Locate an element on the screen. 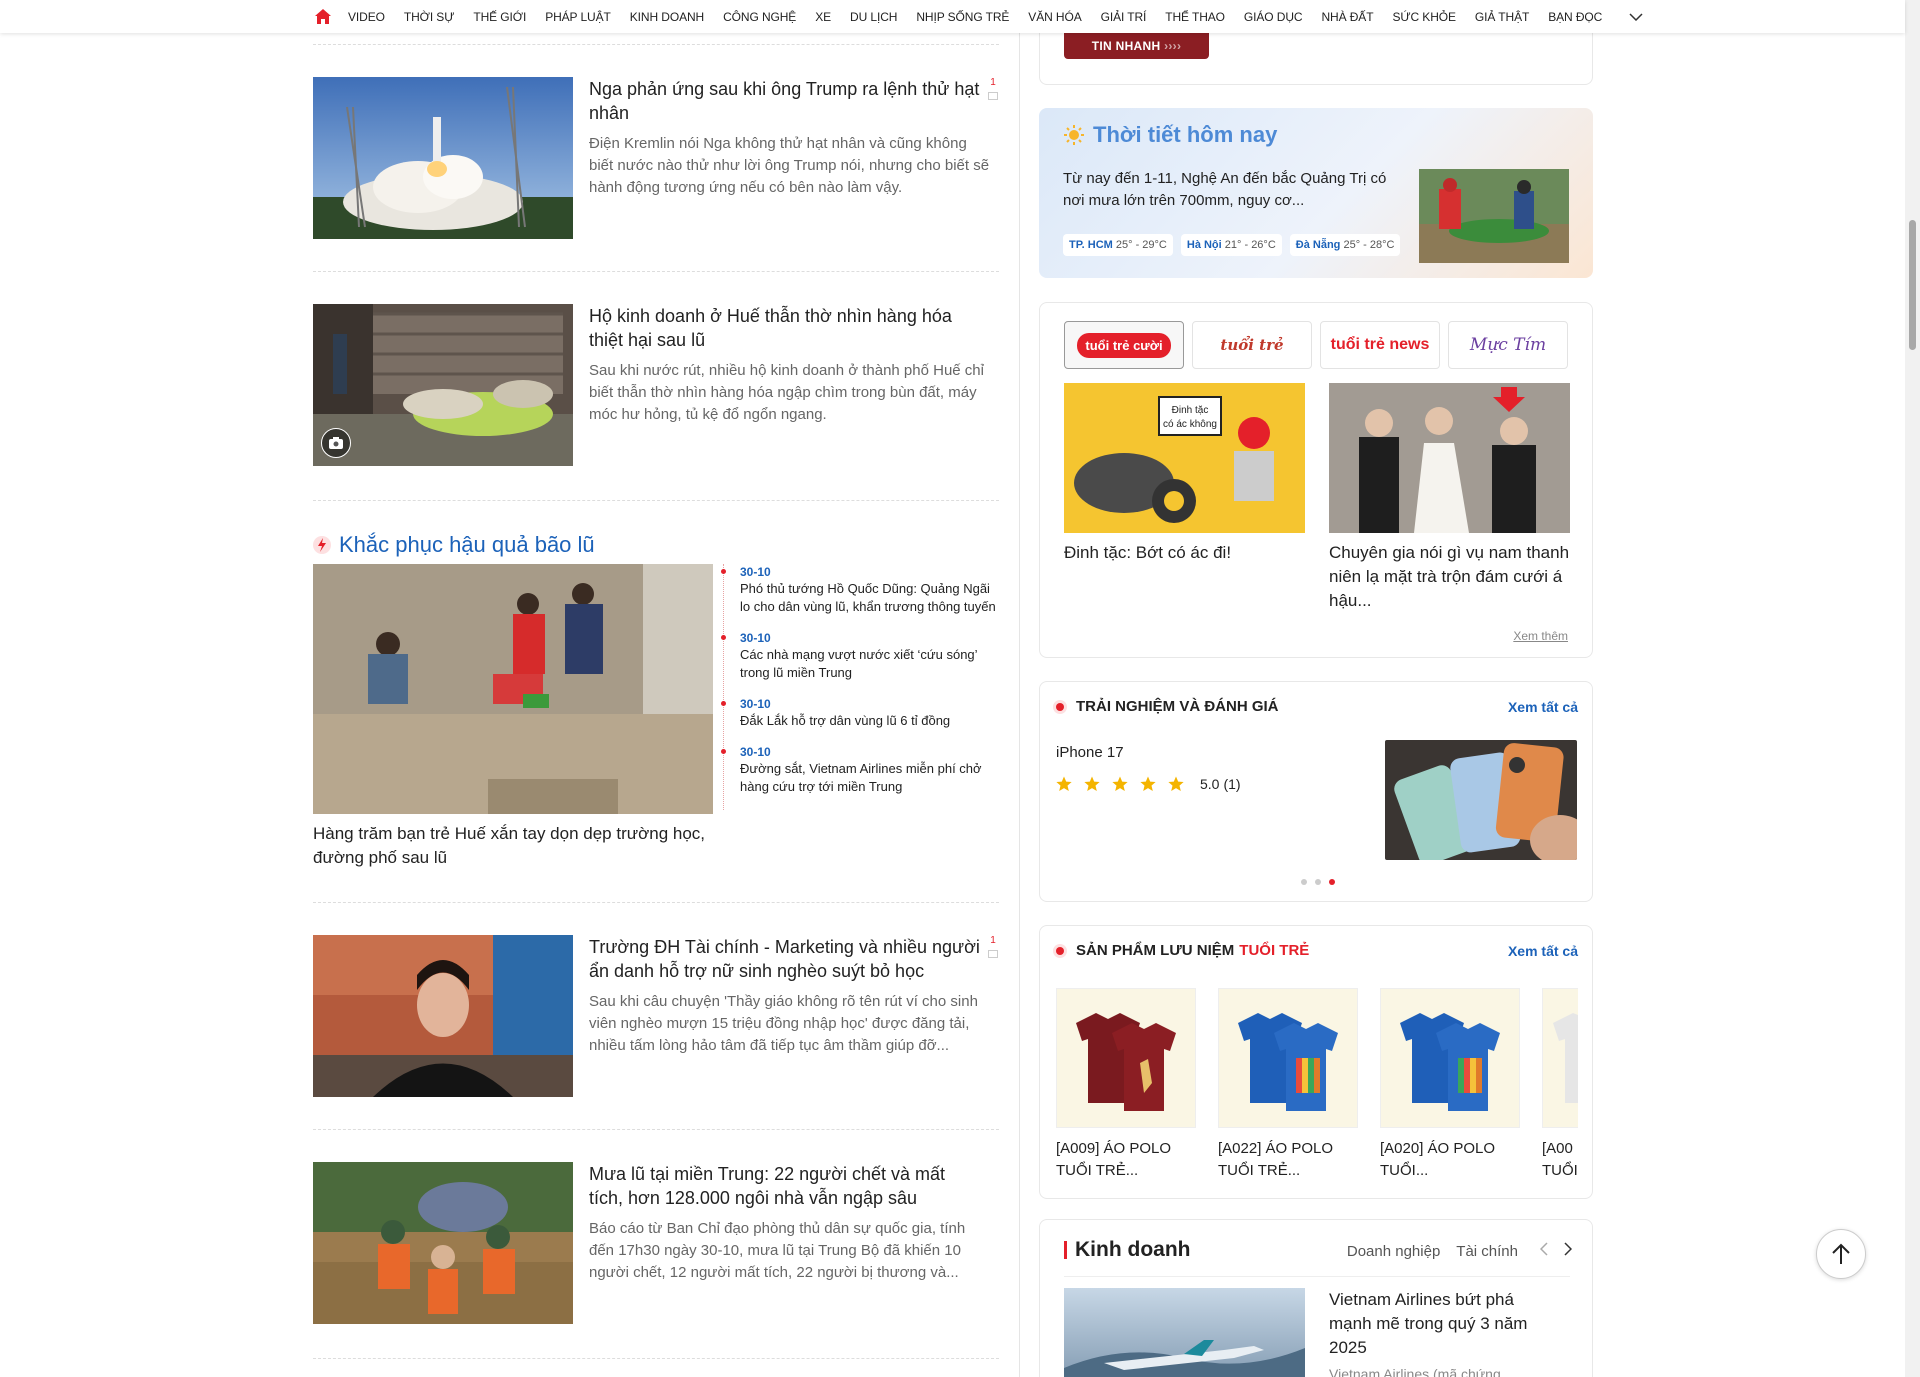 The width and height of the screenshot is (1920, 1377). nav-item-the-thao: THỂ THAO is located at coordinates (1195, 17).